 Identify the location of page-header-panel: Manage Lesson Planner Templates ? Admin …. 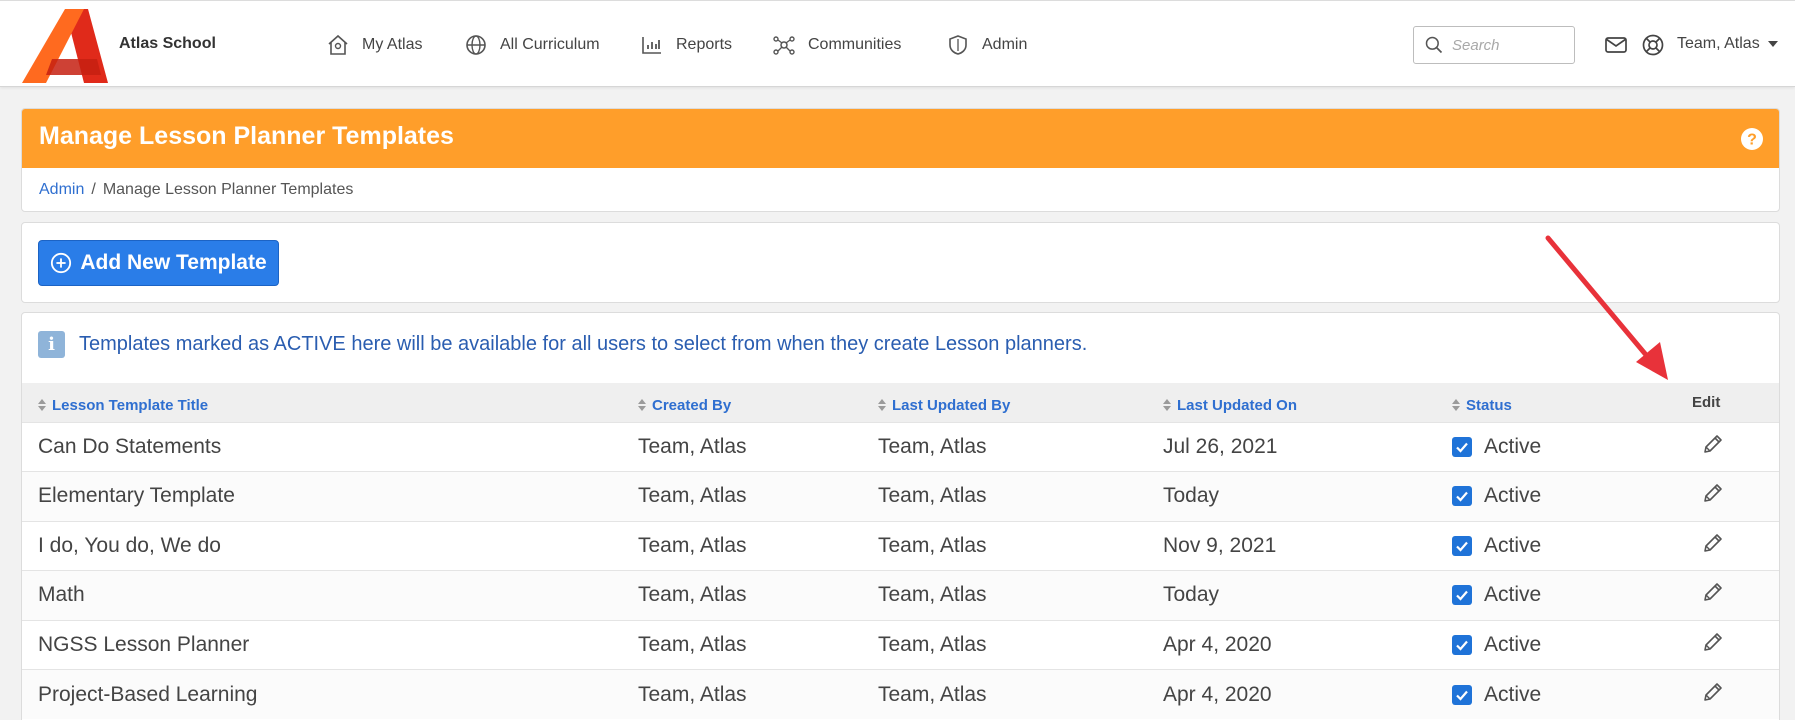
(900, 160).